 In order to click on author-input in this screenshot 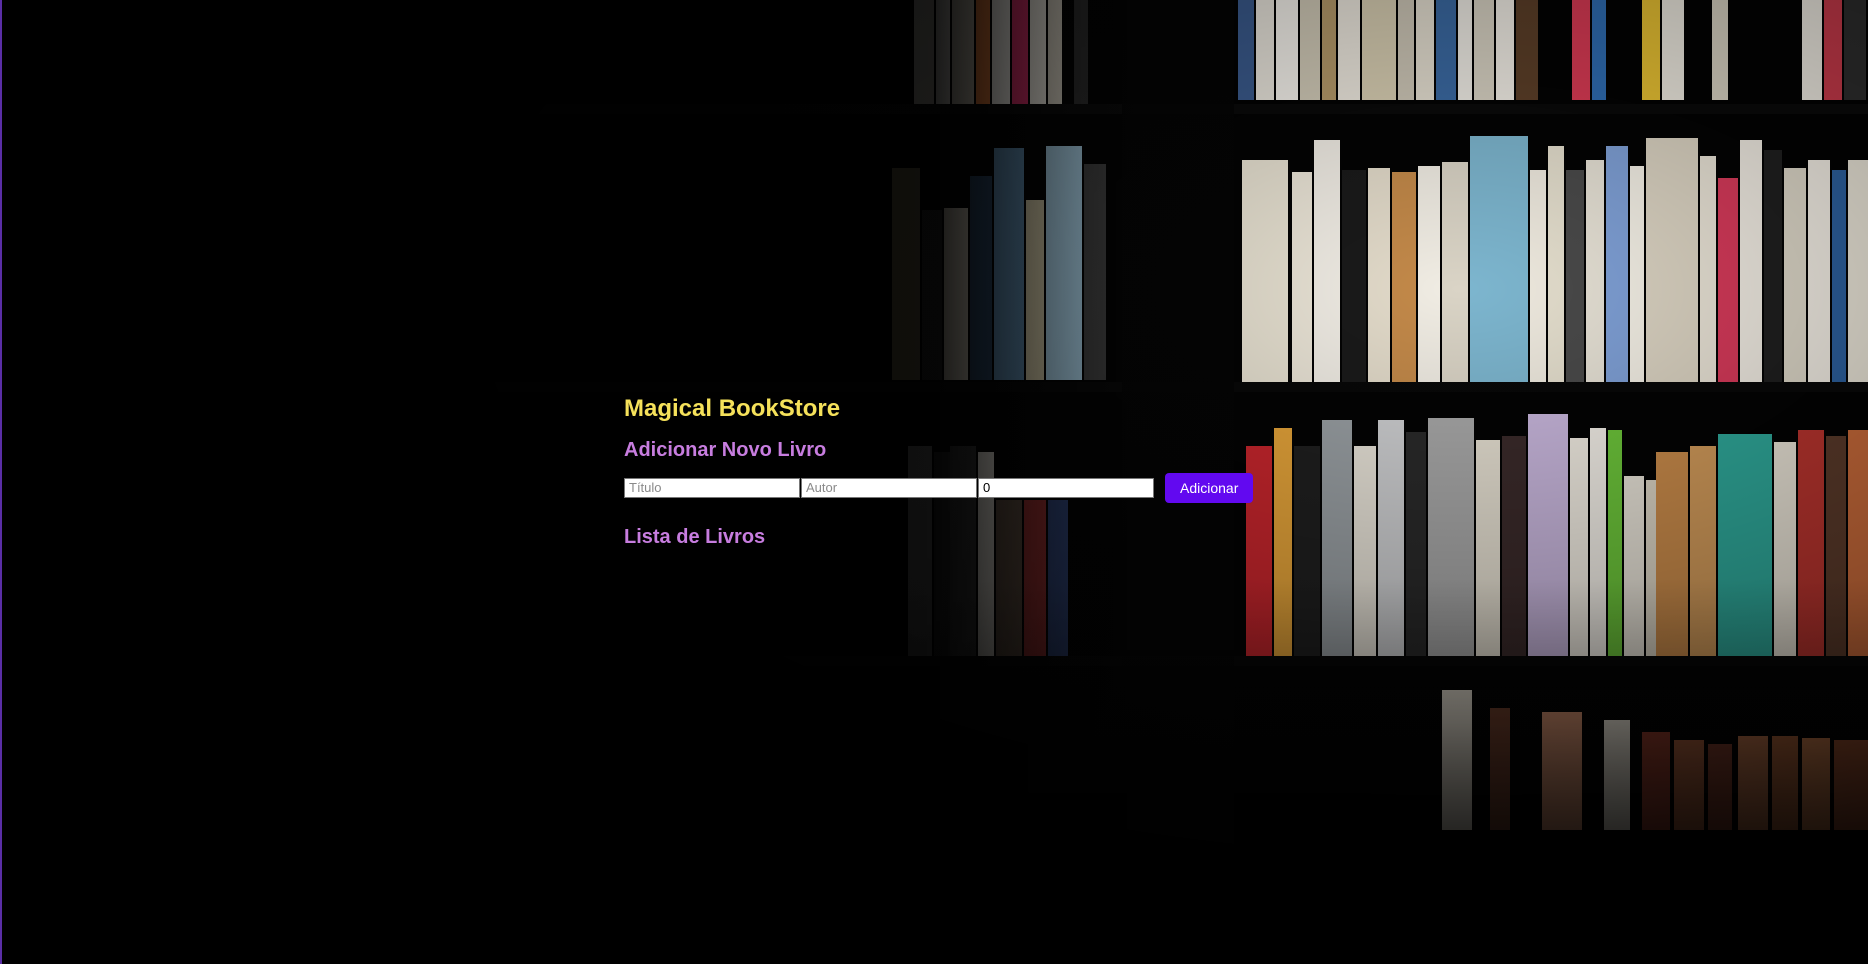, I will do `click(889, 487)`.